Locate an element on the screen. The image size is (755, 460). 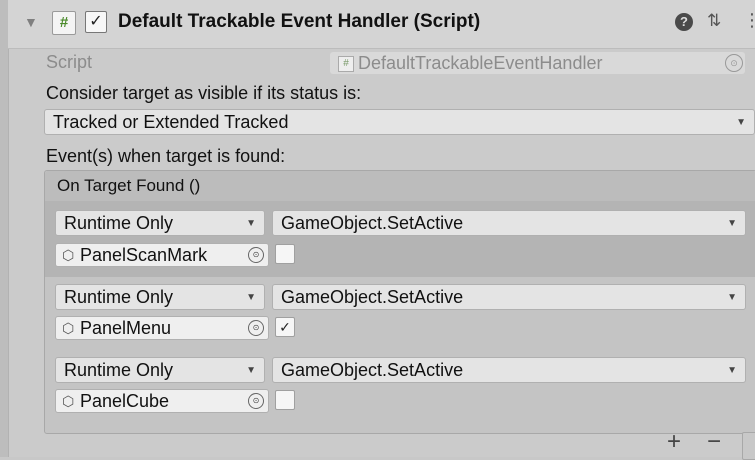
add-entry-button: + is located at coordinates (674, 442).